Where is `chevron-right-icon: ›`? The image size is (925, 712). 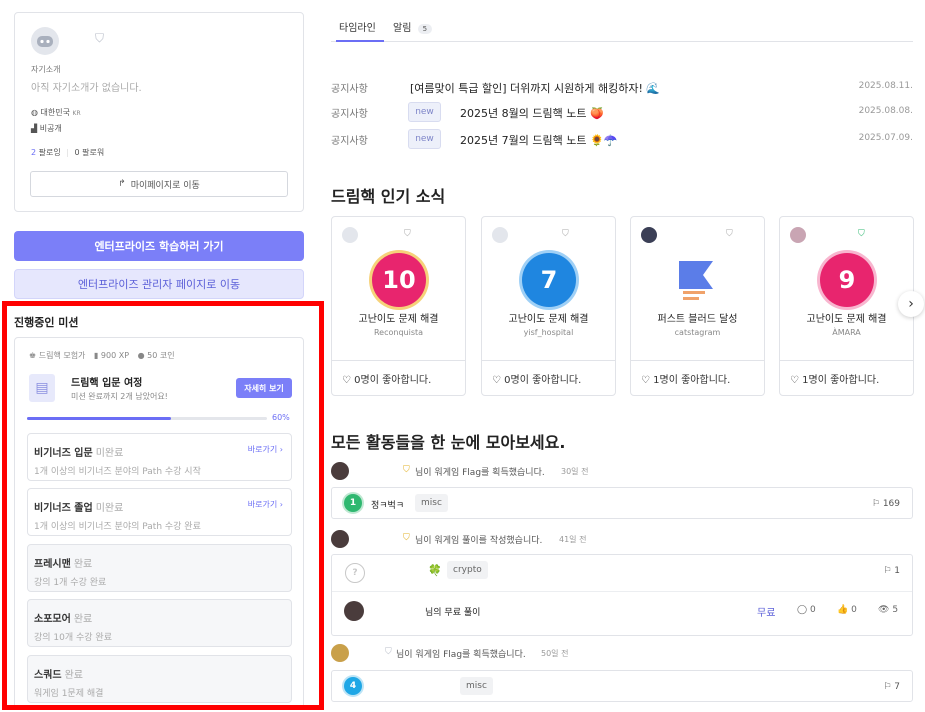 chevron-right-icon: › is located at coordinates (911, 304).